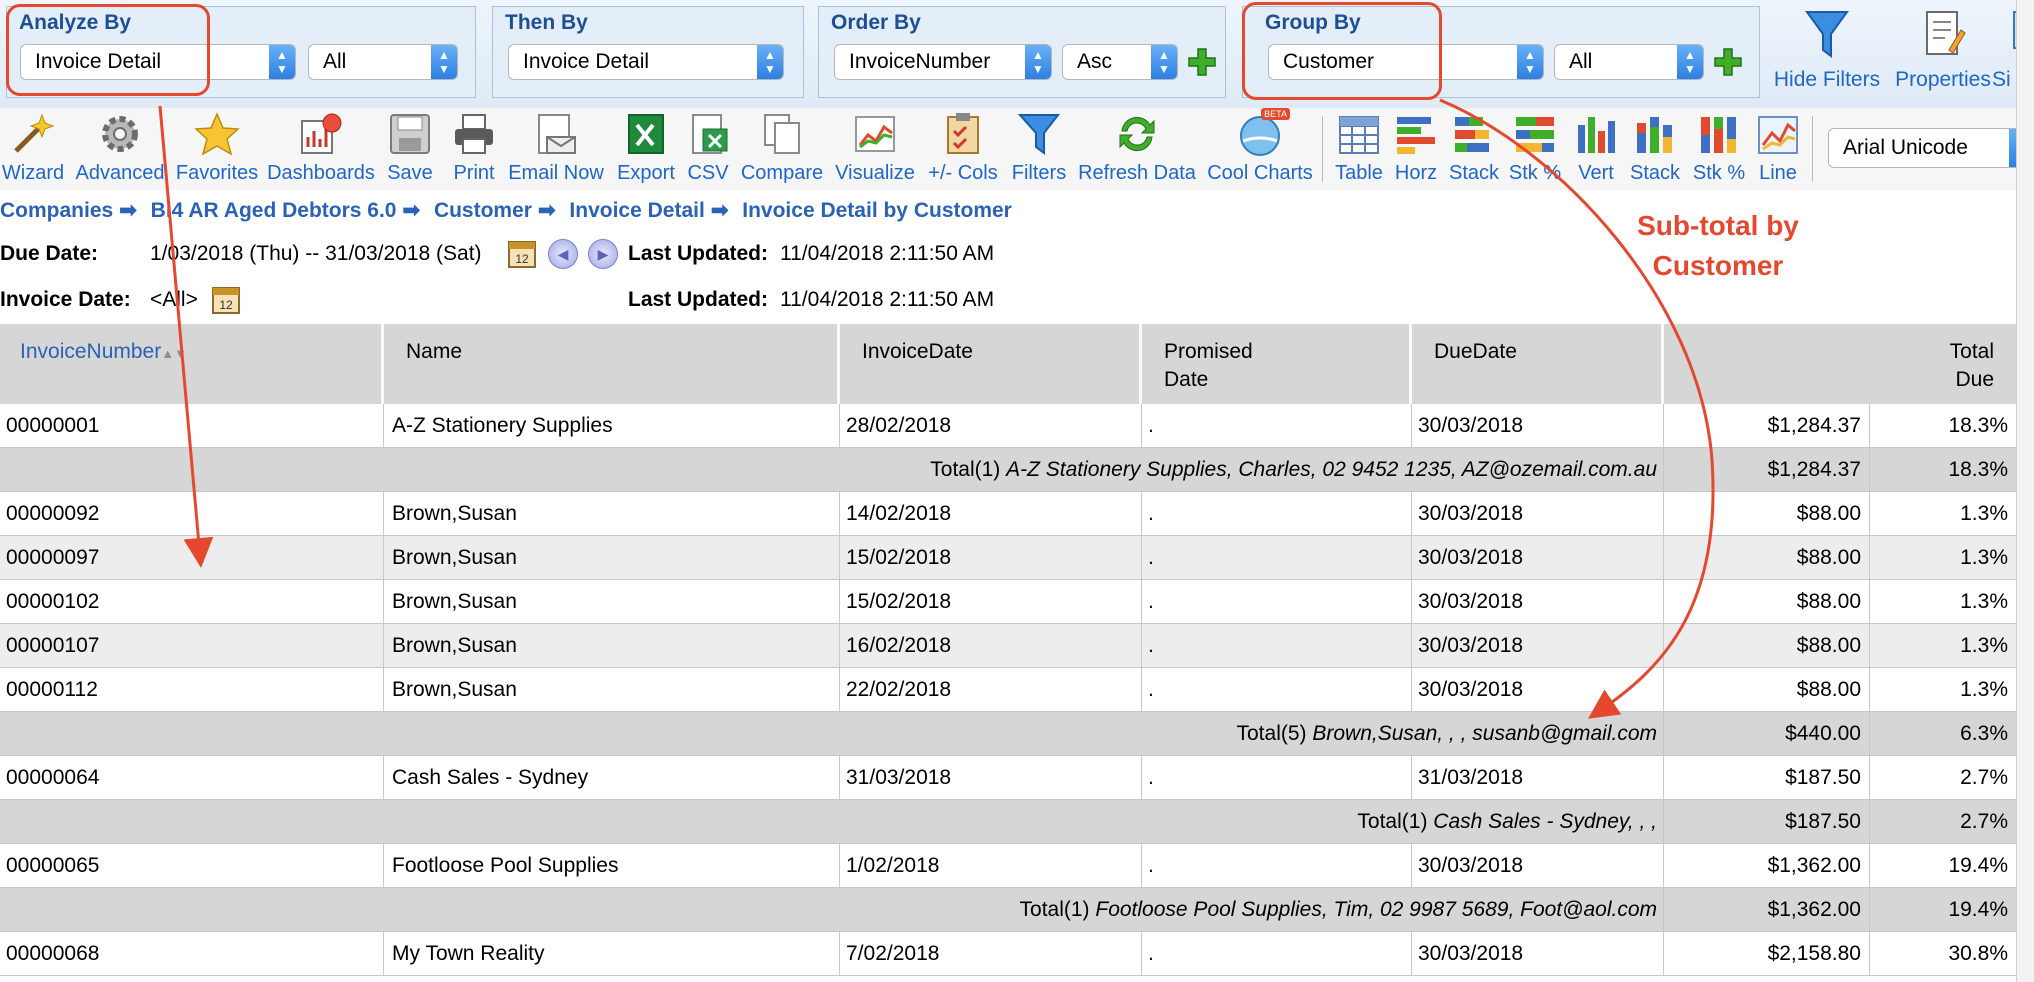 Image resolution: width=2034 pixels, height=982 pixels. Describe the element at coordinates (1840, 364) in the screenshot. I see `column-header-total-due: Total Due` at that location.